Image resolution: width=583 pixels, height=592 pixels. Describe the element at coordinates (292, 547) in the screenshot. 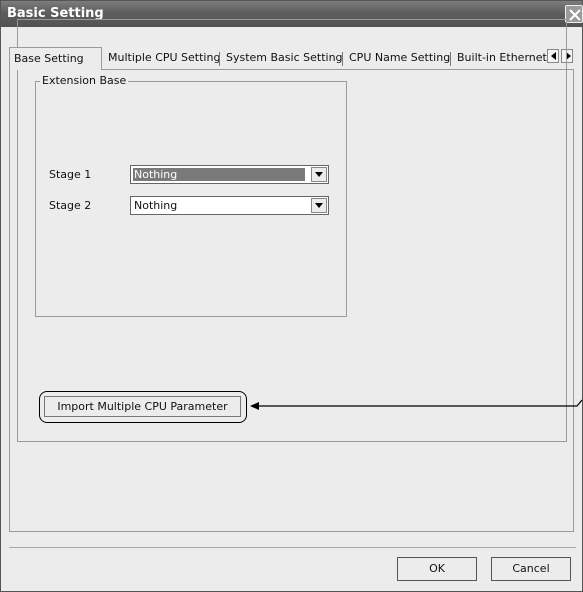

I see `footer-separator` at that location.